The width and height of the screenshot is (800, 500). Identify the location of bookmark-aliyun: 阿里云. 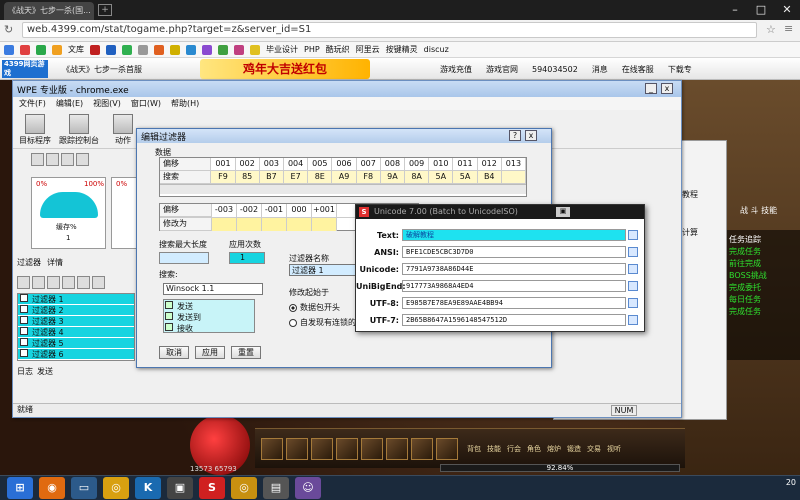
(368, 49).